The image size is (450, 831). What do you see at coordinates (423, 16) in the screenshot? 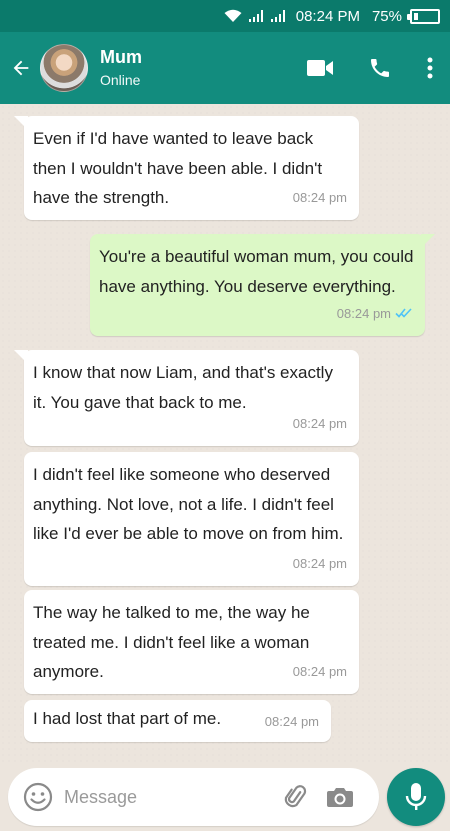
I see `battery-icon` at bounding box center [423, 16].